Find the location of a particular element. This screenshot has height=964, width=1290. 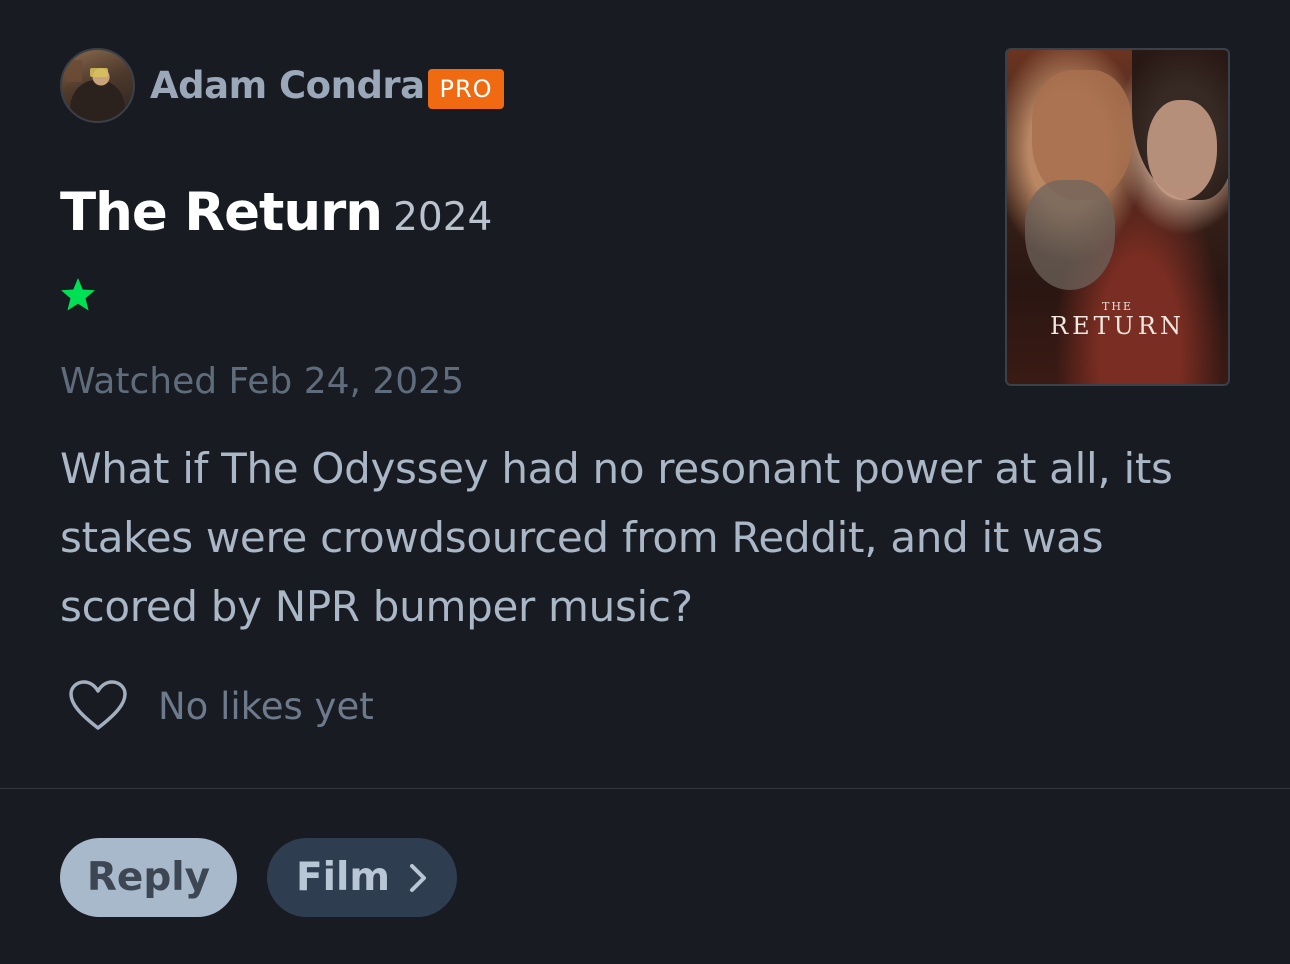

divider is located at coordinates (645, 788).